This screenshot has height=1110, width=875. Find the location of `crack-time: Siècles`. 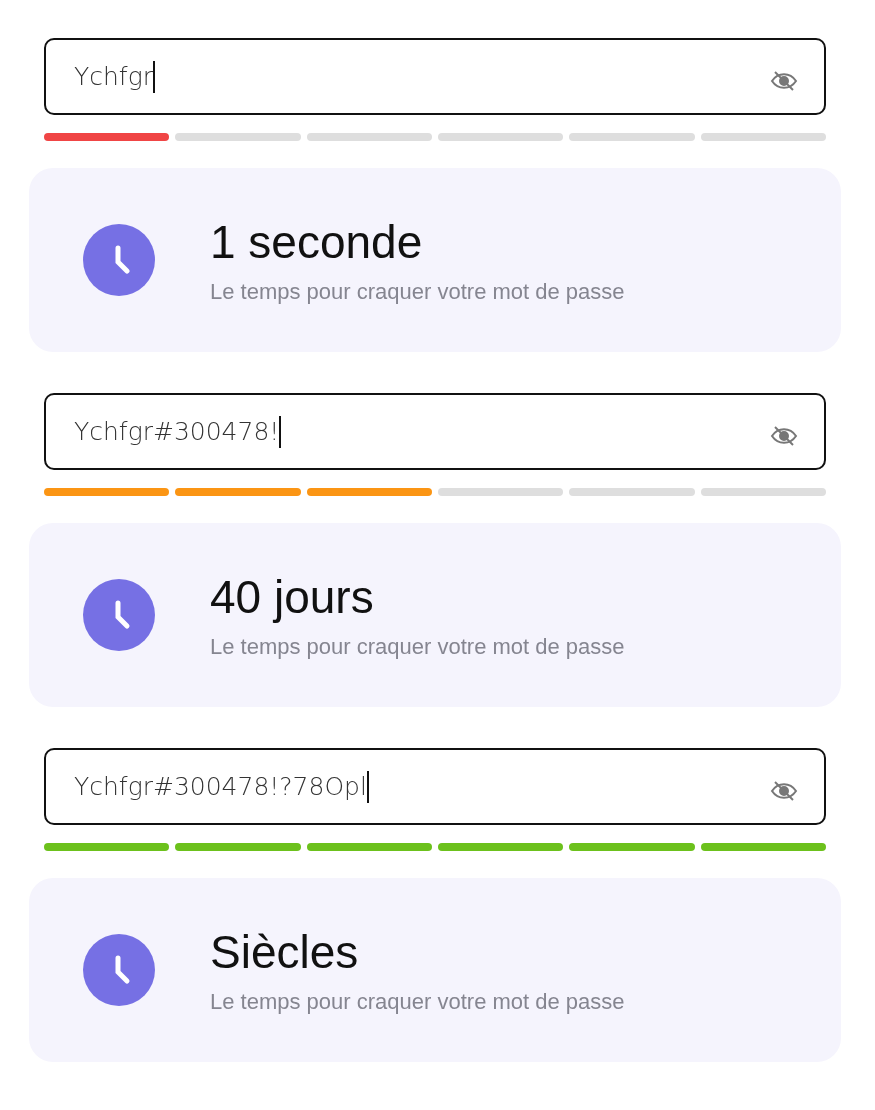

crack-time: Siècles is located at coordinates (285, 952).